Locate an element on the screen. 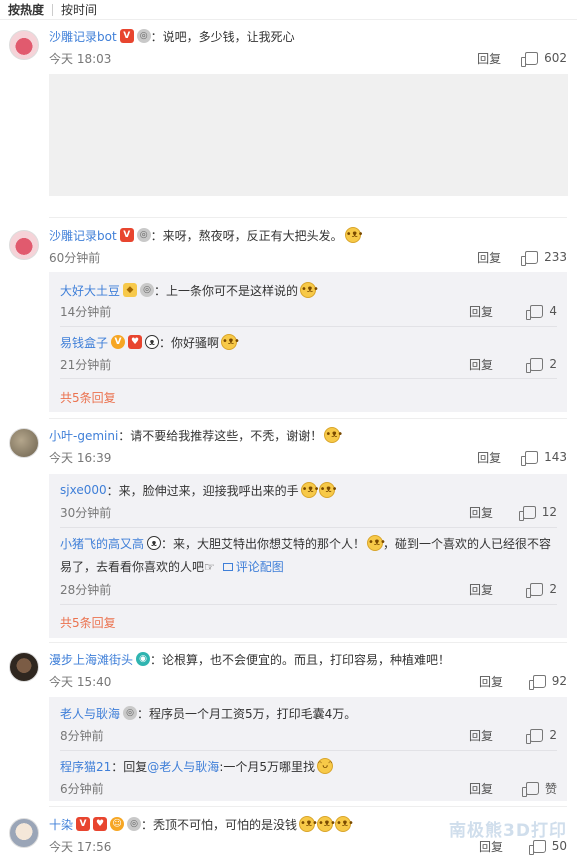 This screenshot has height=855, width=577. comment-text: ：来呀，熬夜呀，反正有大把头发。 is located at coordinates (246, 235).